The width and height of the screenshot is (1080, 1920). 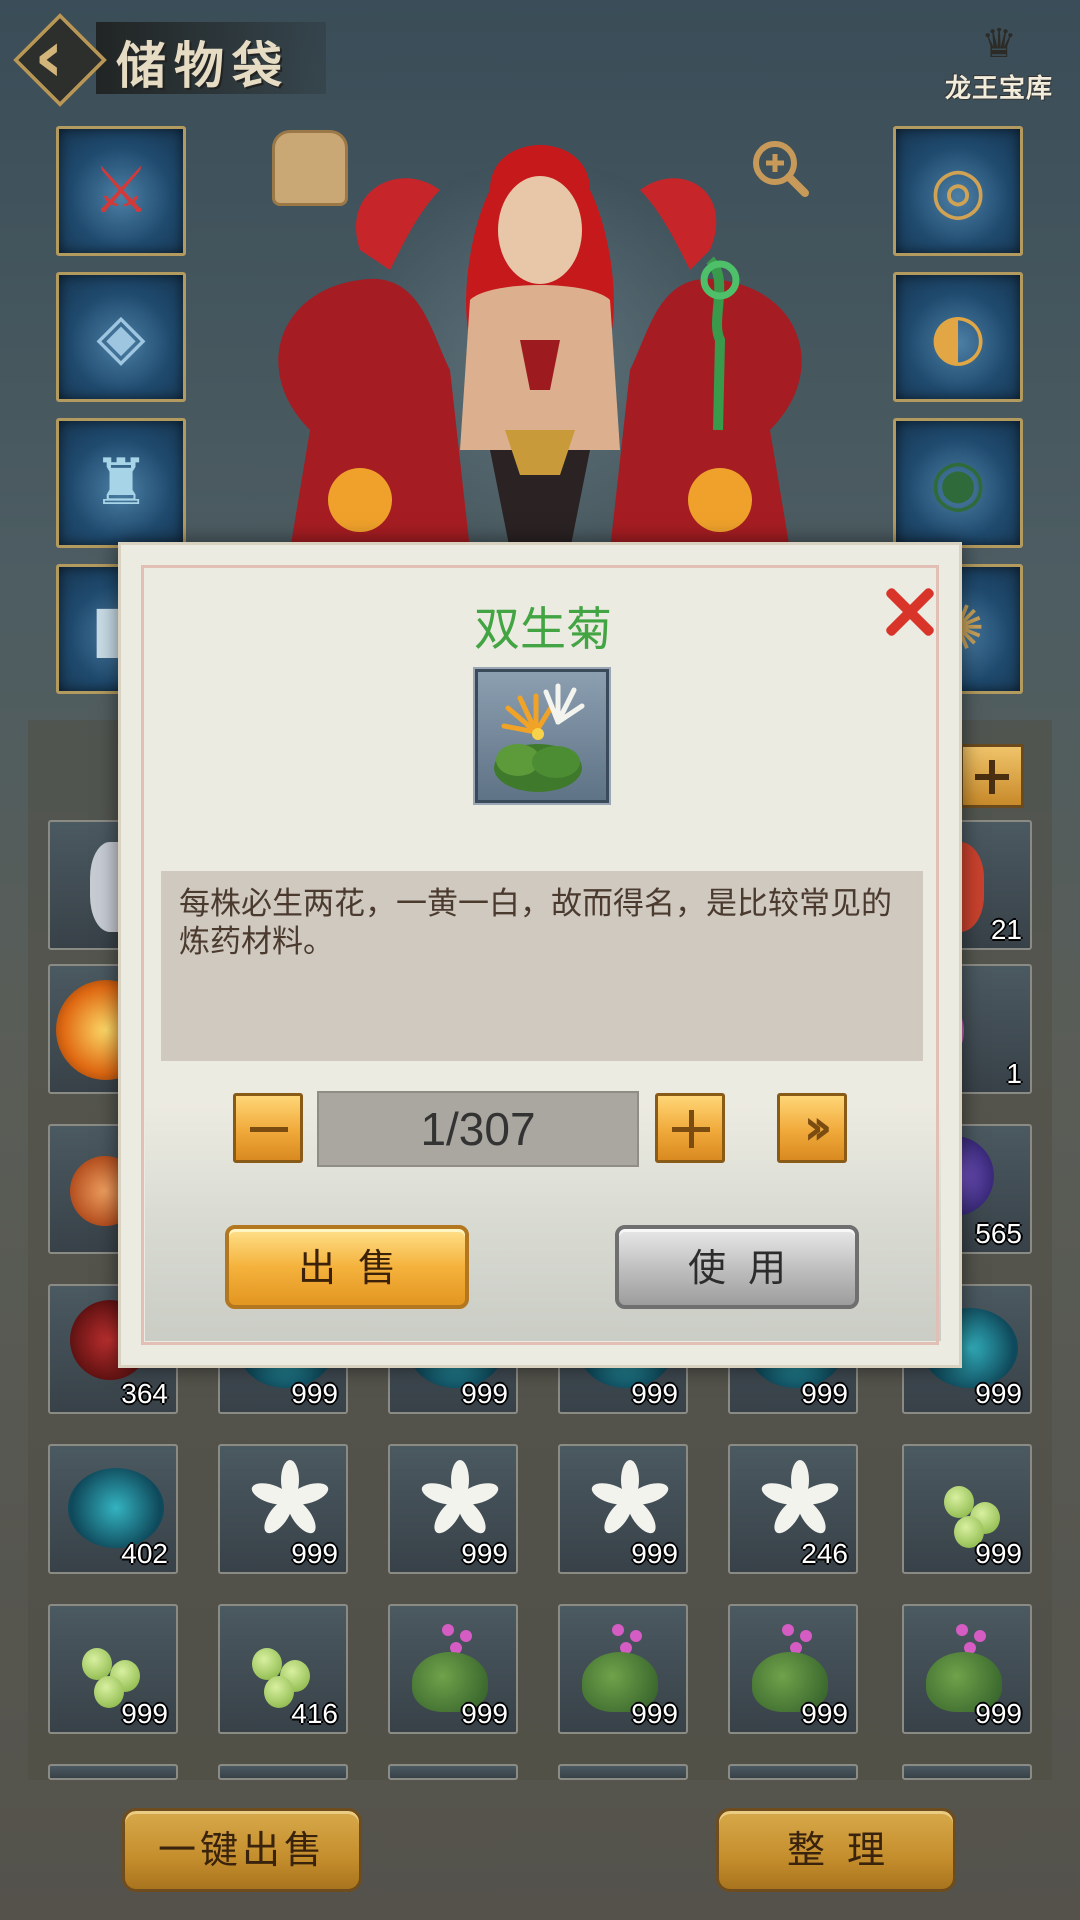 What do you see at coordinates (268, 1128) in the screenshot?
I see `decrease-quantity-button` at bounding box center [268, 1128].